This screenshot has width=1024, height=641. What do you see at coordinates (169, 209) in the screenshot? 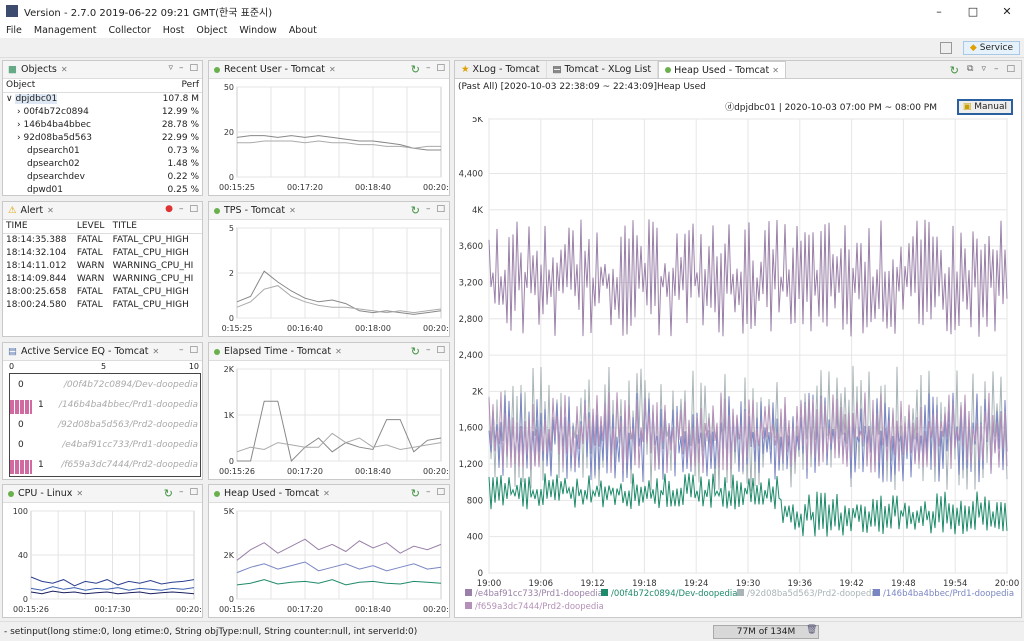
I see `clear-alerts-icon: ●` at bounding box center [169, 209].